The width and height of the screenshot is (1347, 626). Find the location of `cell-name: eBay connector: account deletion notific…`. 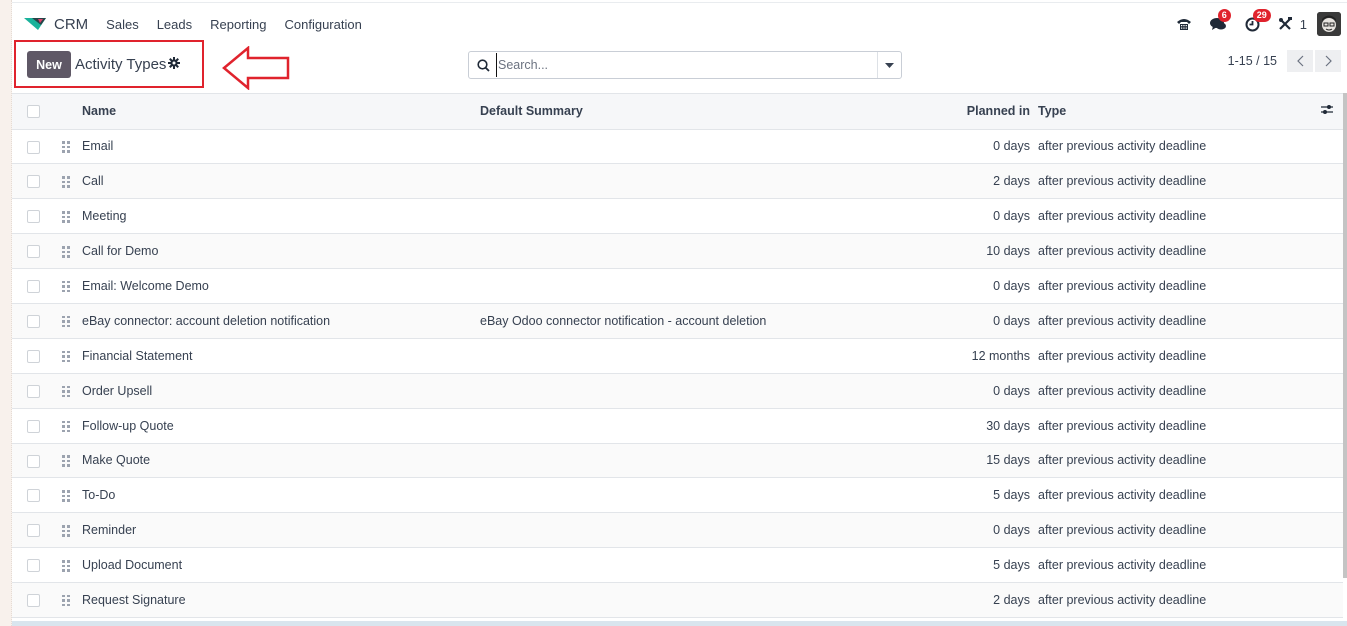

cell-name: eBay connector: account deletion notific… is located at coordinates (281, 321).